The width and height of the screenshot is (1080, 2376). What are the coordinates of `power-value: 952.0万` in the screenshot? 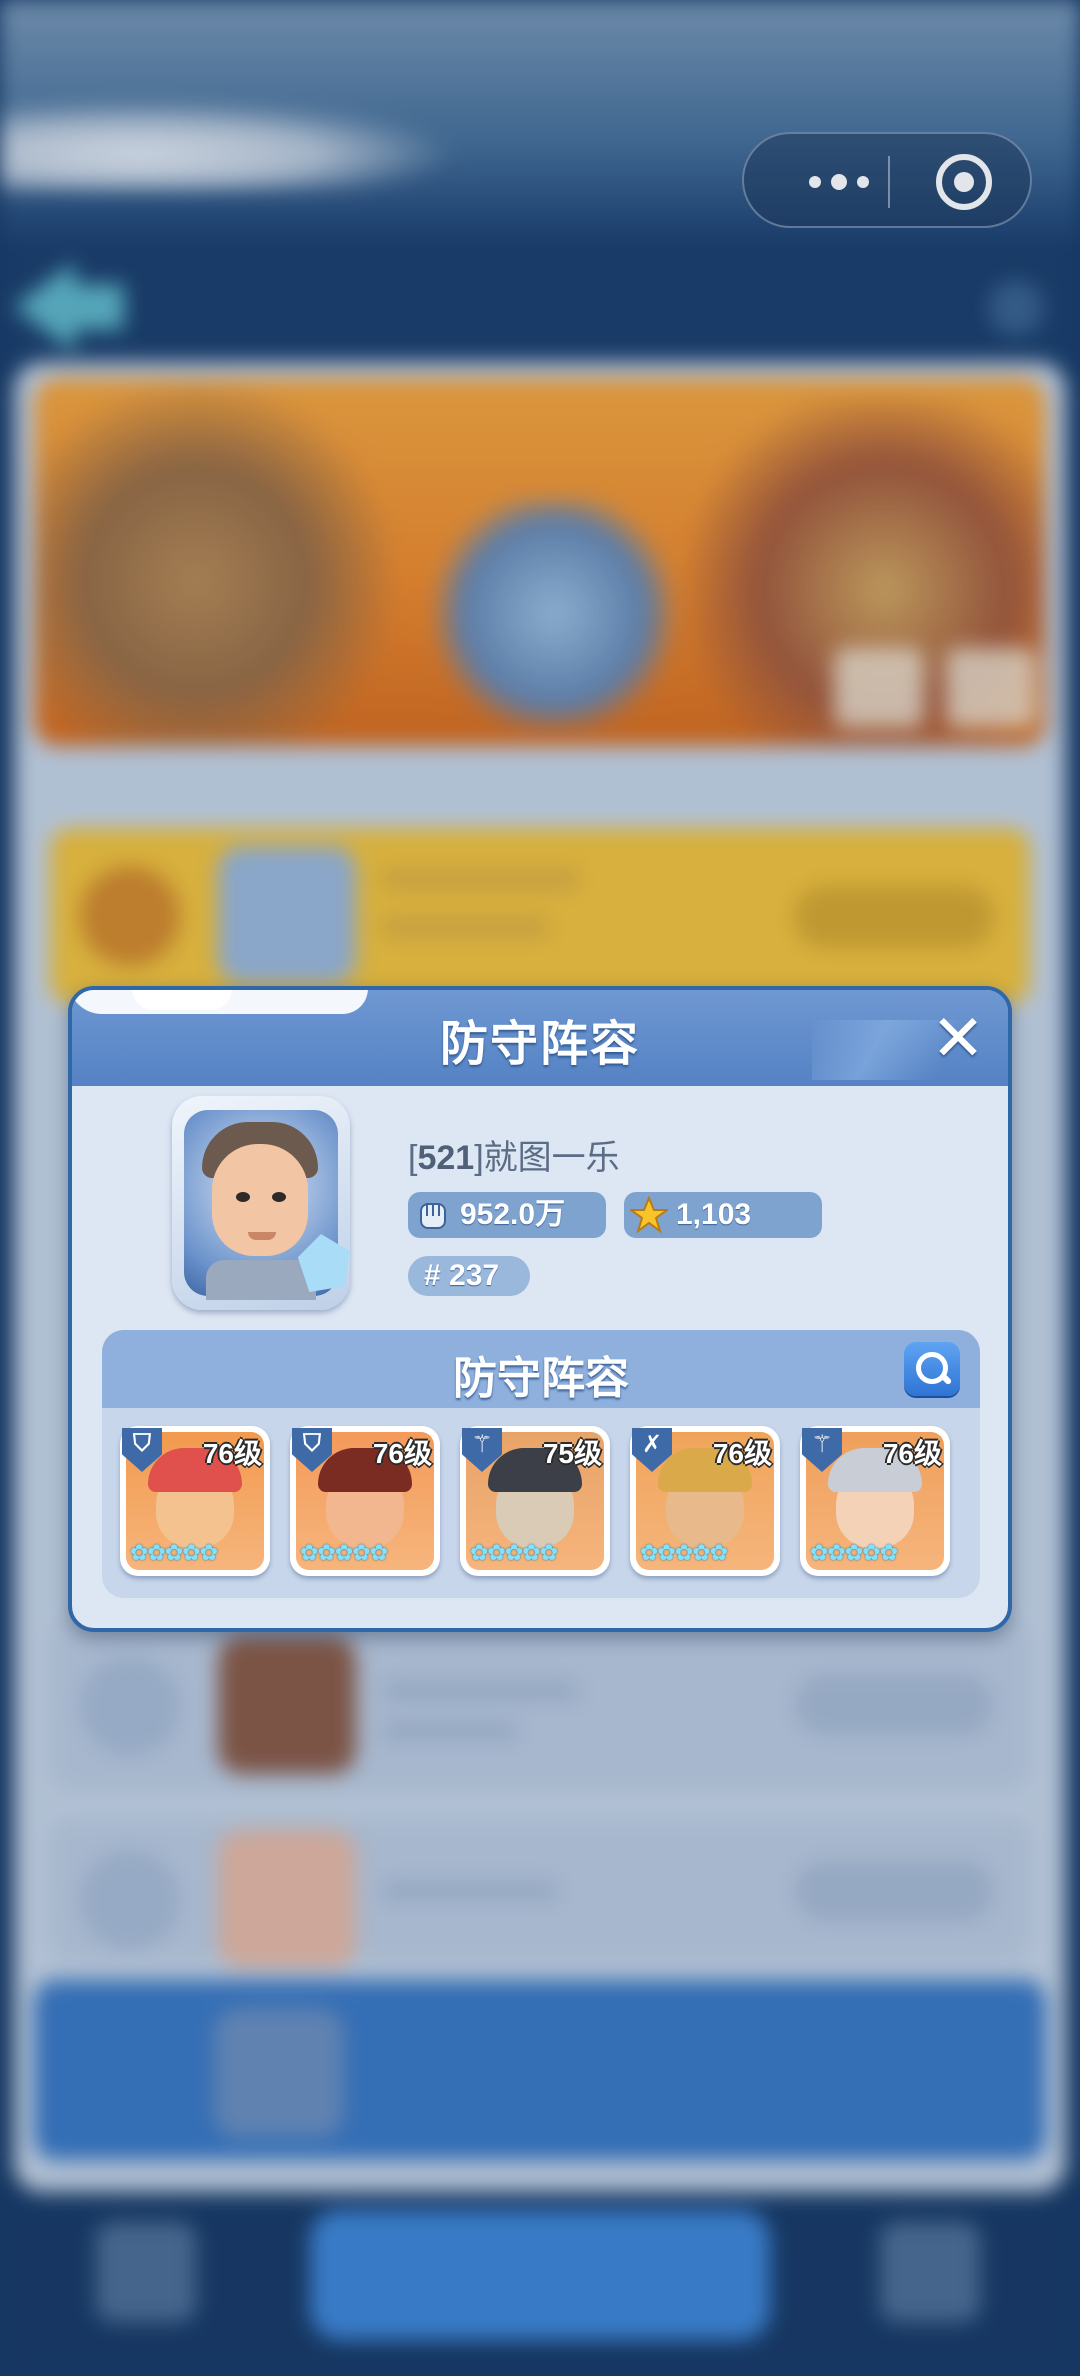 It's located at (513, 1214).